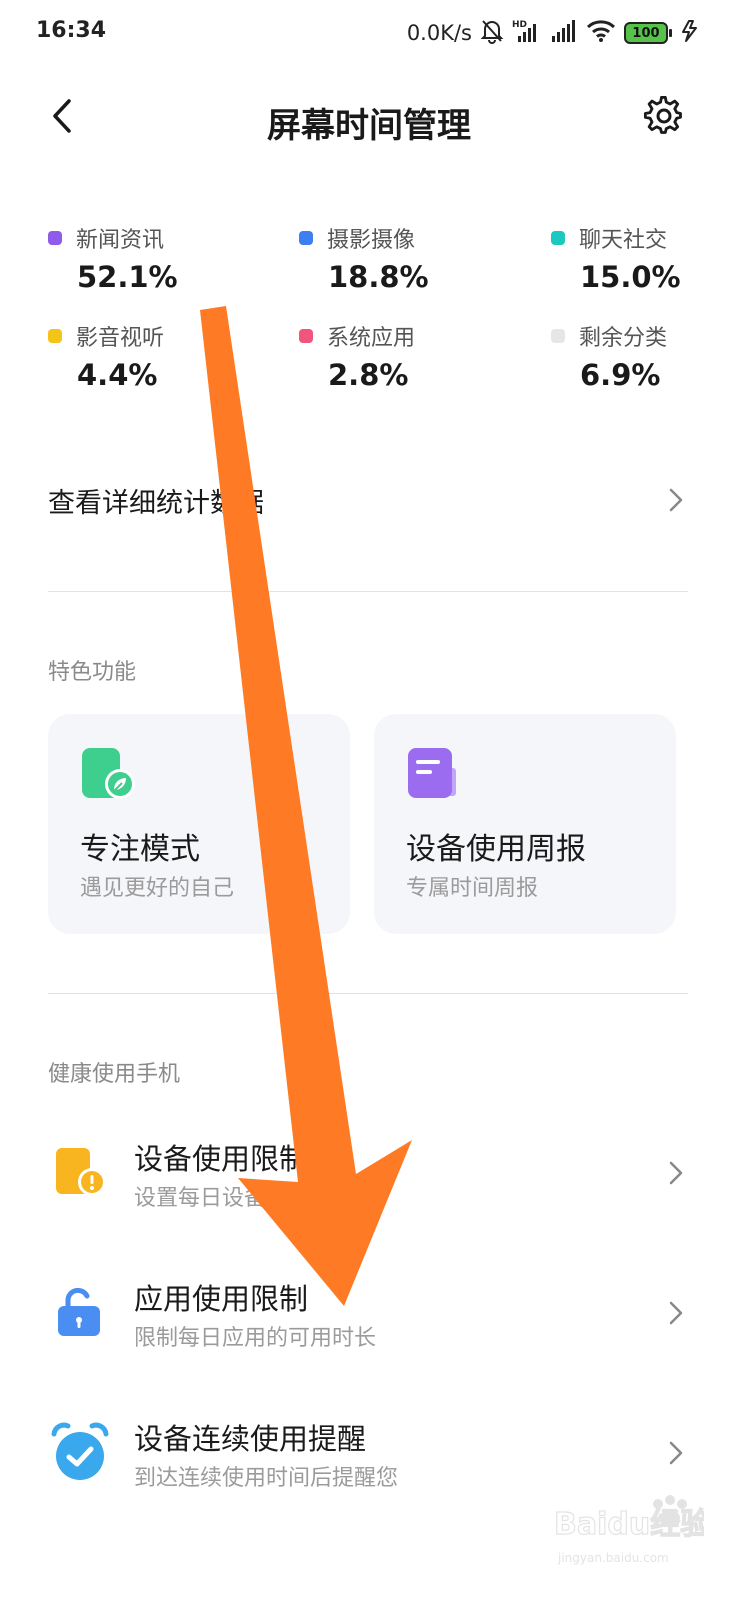 Image resolution: width=738 pixels, height=1600 pixels. Describe the element at coordinates (623, 338) in the screenshot. I see `category-label: 剩余分类` at that location.